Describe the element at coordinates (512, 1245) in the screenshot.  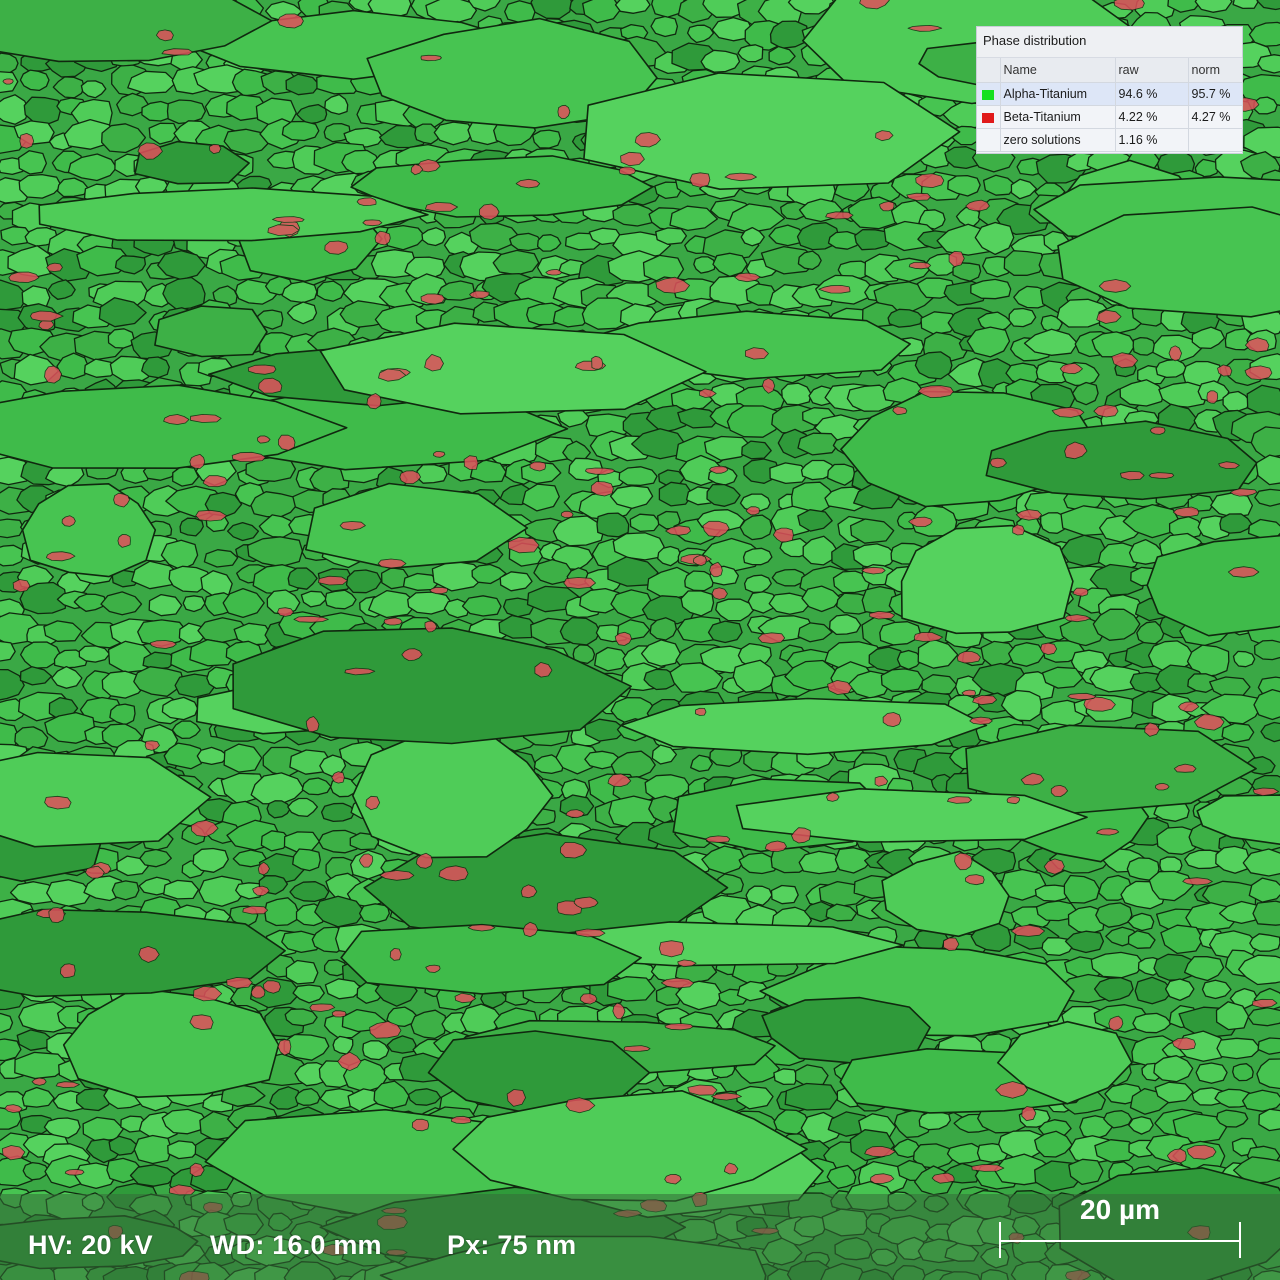
I see `pixel-size-label: Px: 75 nm` at that location.